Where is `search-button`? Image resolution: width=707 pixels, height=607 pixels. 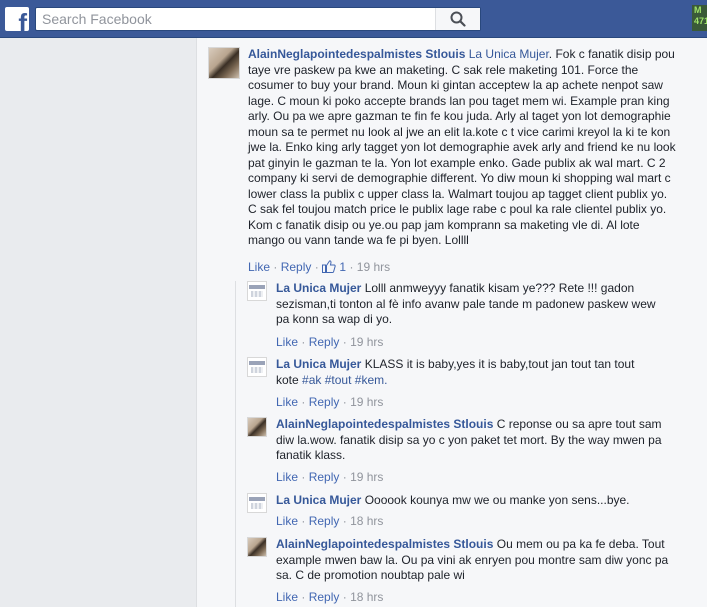
search-button is located at coordinates (457, 19).